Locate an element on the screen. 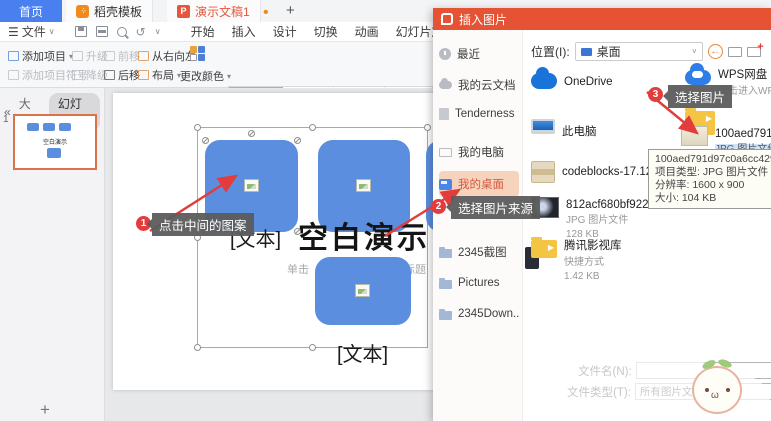  add-item-icon is located at coordinates (13, 56).